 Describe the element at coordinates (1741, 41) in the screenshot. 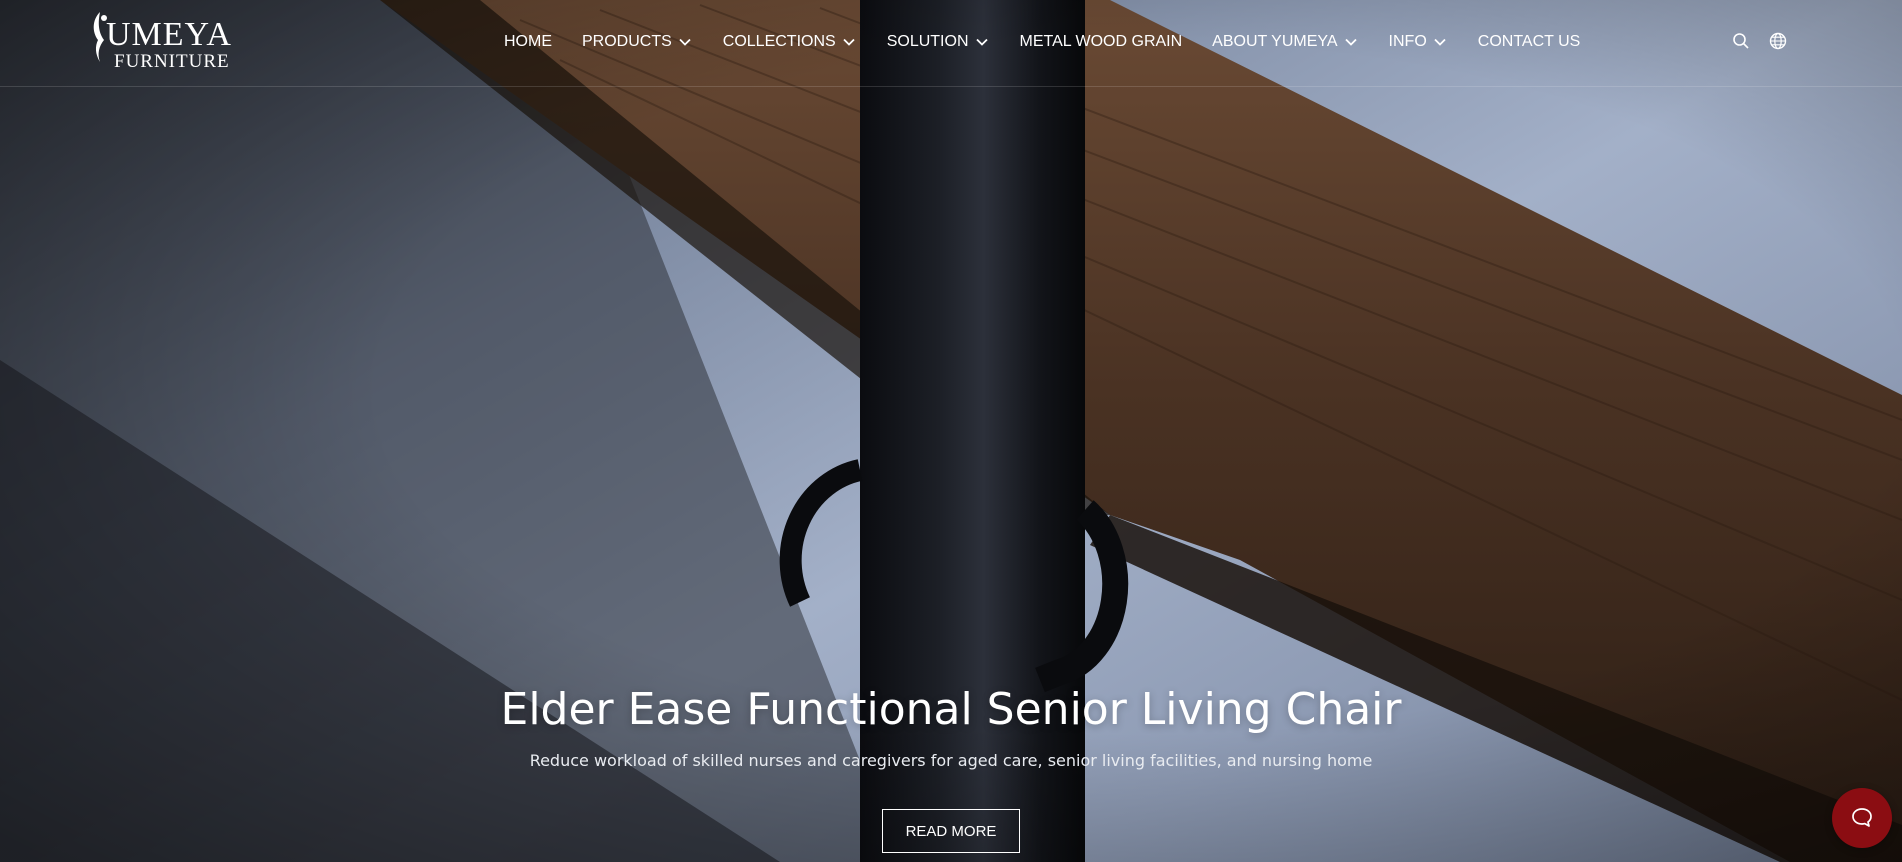

I see `search-icon` at that location.